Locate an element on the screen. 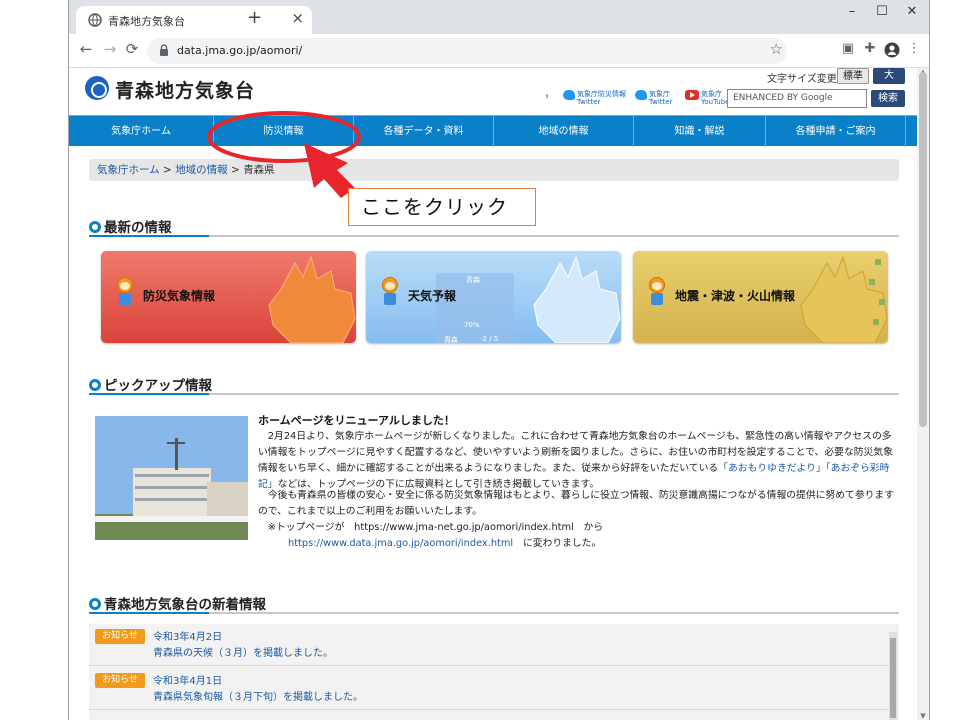 This screenshot has width=960, height=720. annotation-layer is located at coordinates (284, 154).